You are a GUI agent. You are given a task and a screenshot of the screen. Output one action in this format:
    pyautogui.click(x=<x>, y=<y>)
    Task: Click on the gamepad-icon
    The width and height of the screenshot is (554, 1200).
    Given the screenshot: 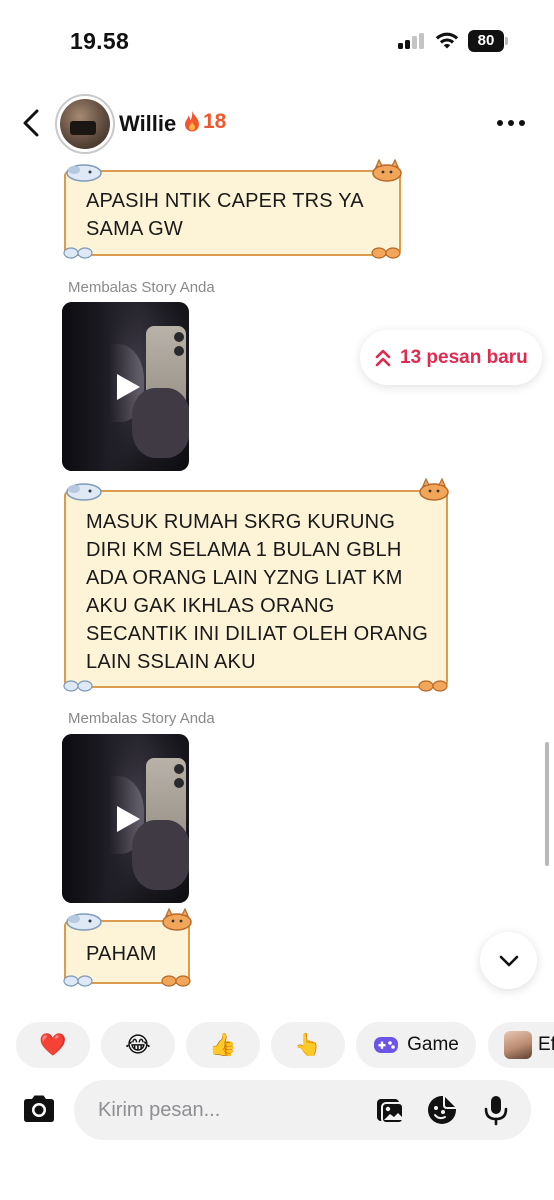 What is the action you would take?
    pyautogui.click(x=386, y=1045)
    